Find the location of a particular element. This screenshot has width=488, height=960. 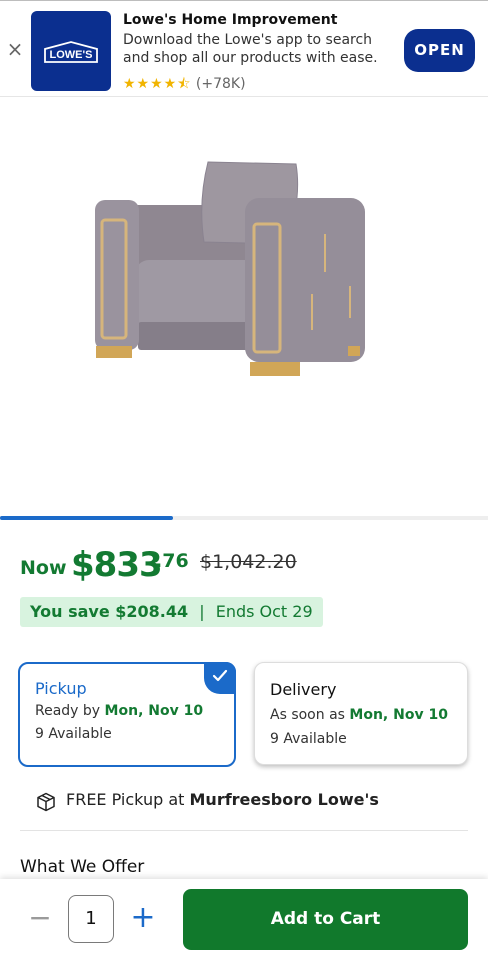

current-price-cents: .76 is located at coordinates (172, 561).